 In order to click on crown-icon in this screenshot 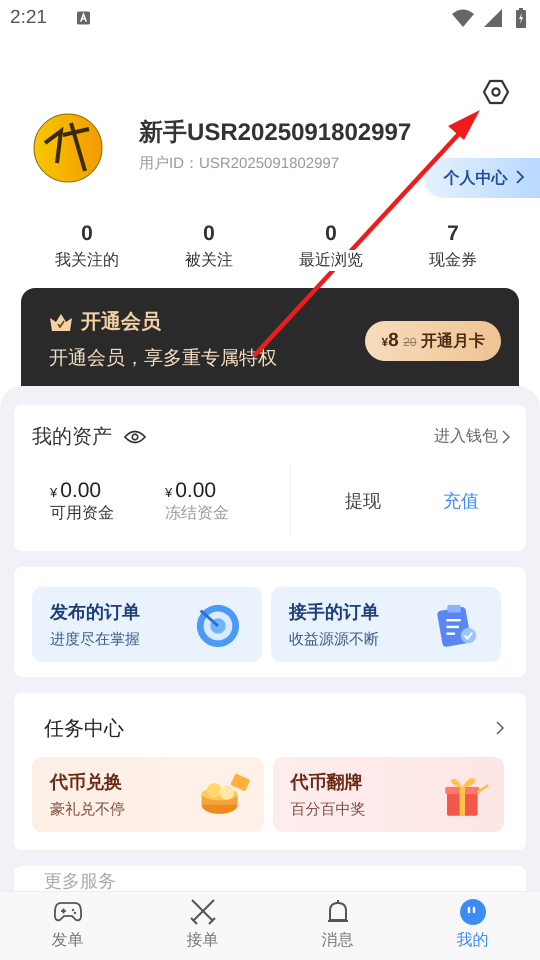, I will do `click(61, 322)`.